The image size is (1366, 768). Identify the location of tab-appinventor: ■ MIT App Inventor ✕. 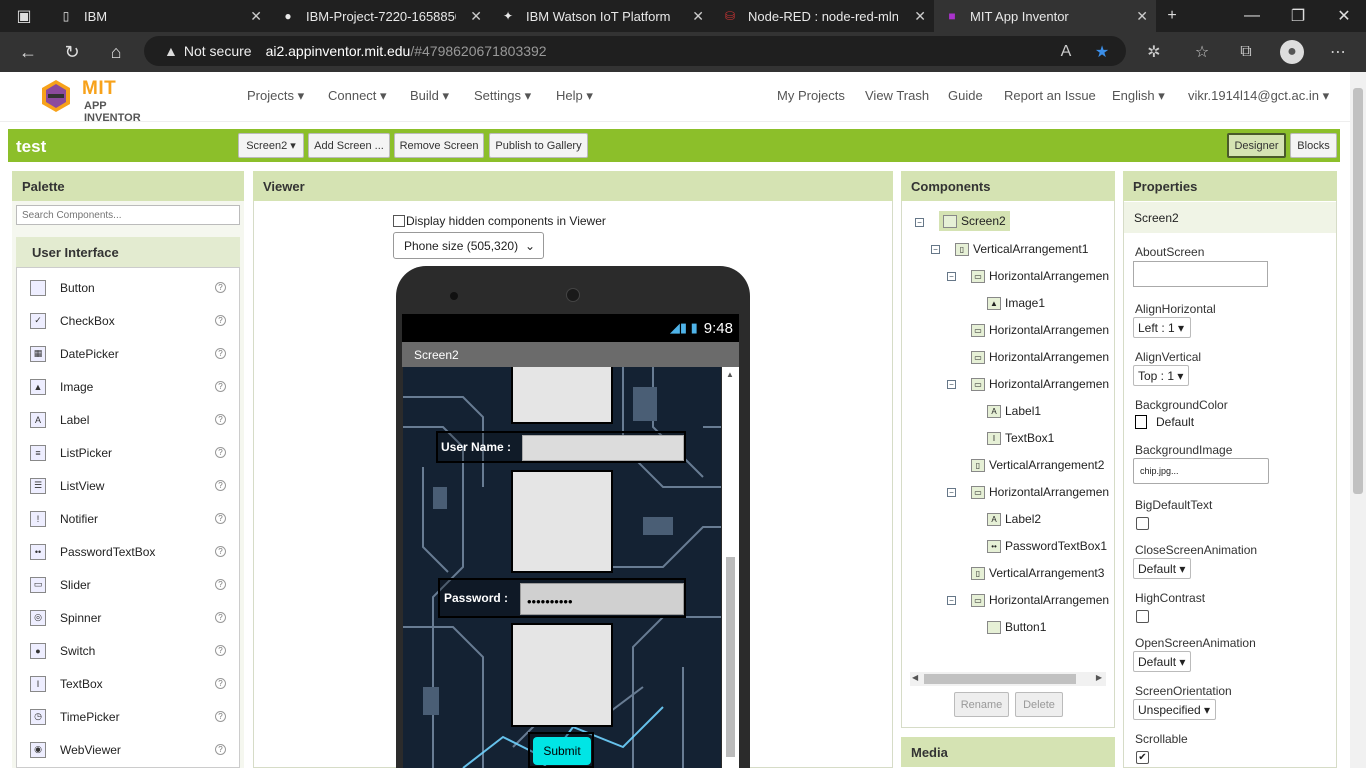
(1045, 16).